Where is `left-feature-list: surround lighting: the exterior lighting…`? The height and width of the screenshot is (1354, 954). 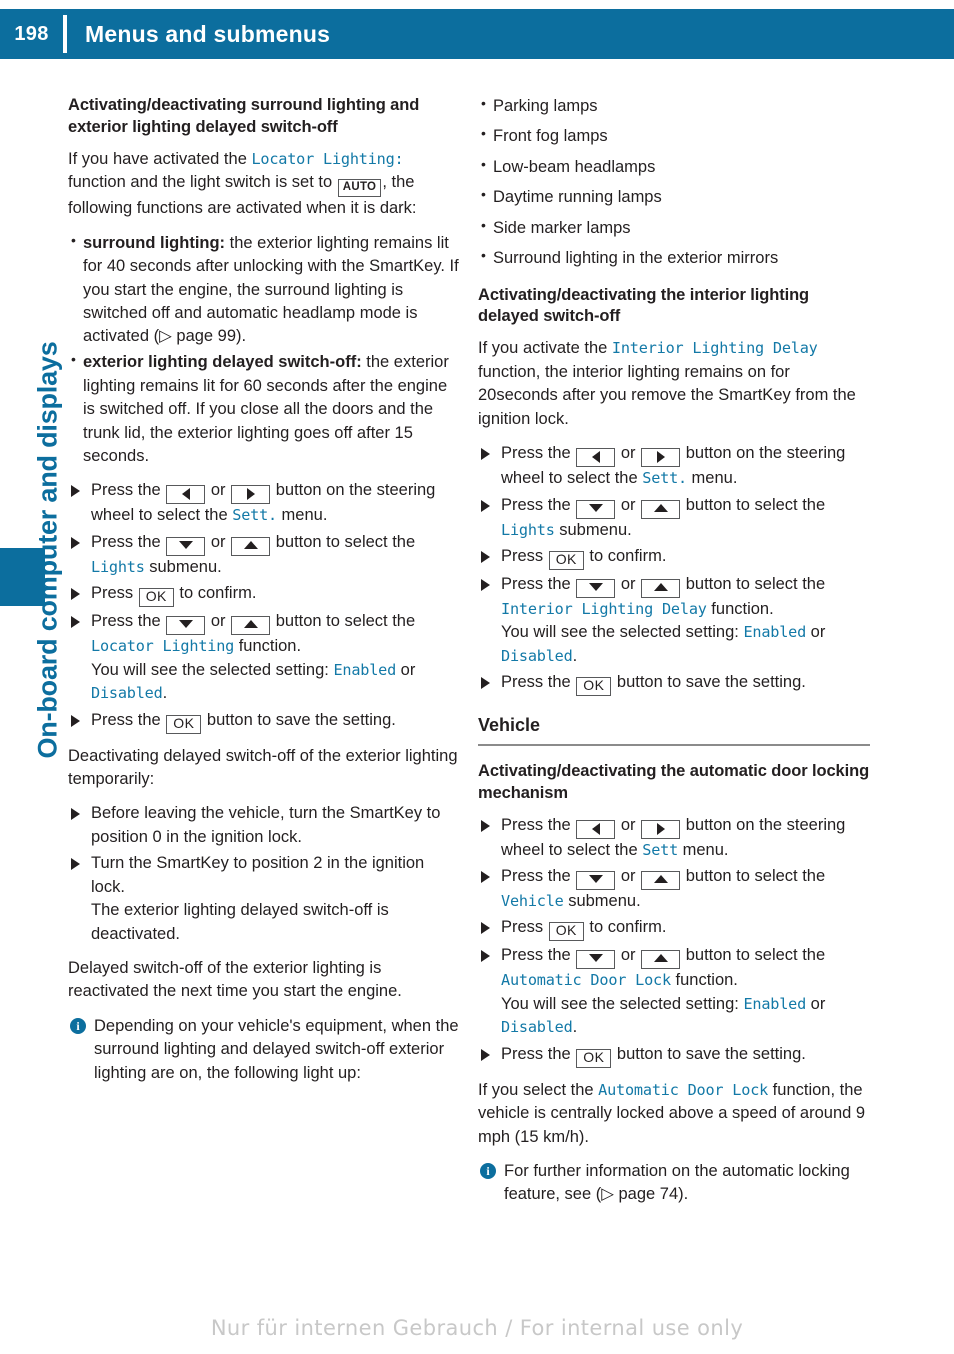
left-feature-list: surround lighting: the exterior lighting… is located at coordinates (264, 350).